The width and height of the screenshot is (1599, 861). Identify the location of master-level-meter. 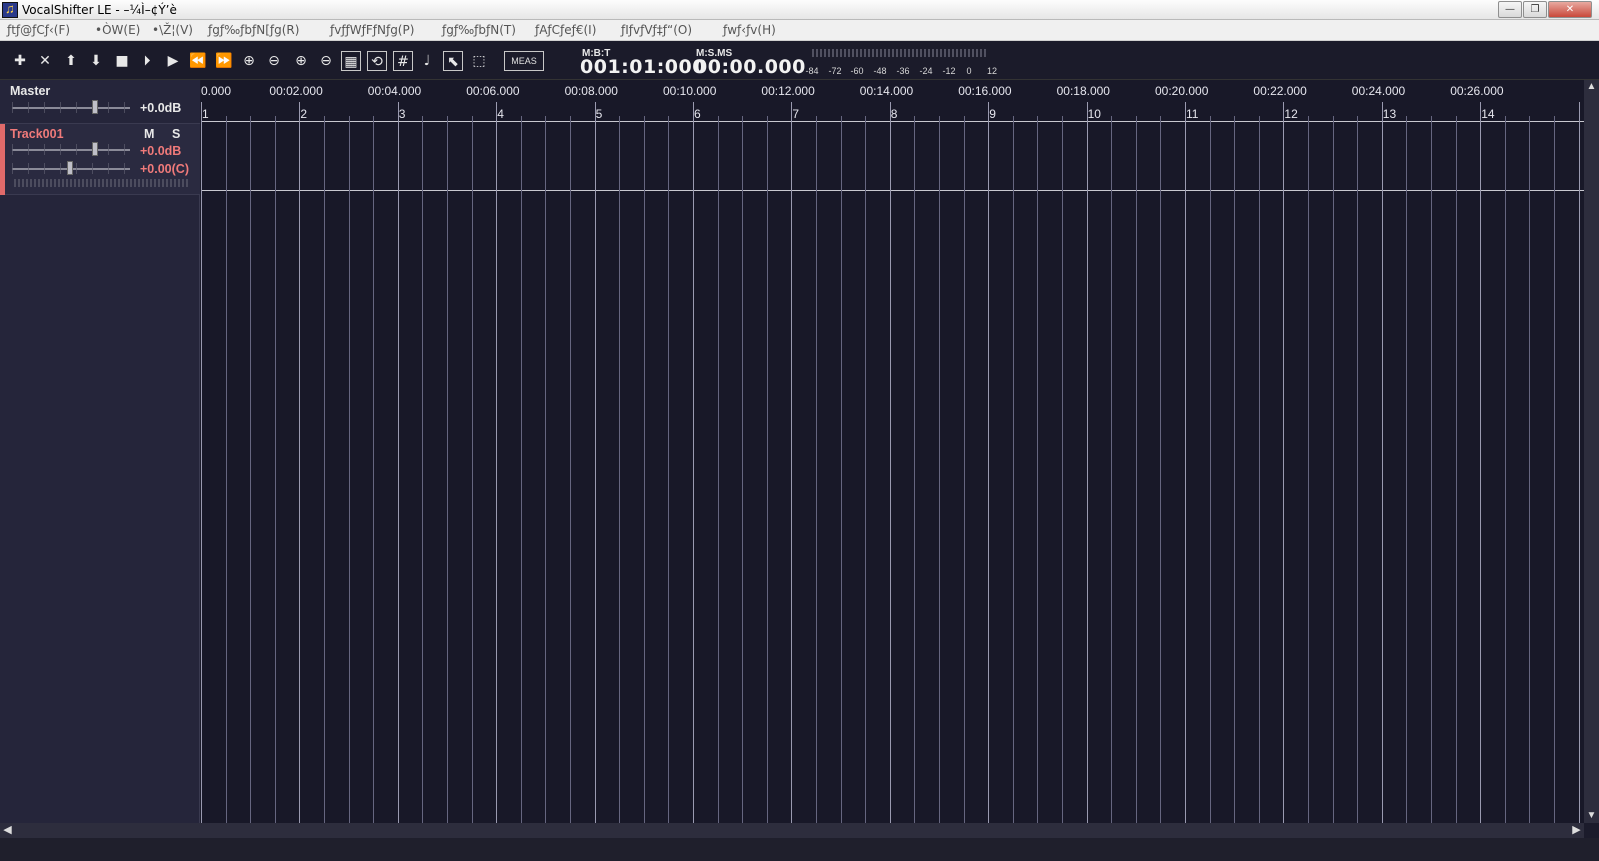
(899, 53).